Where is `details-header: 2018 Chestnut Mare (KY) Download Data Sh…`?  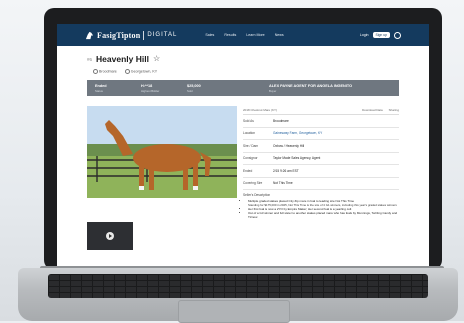 details-header: 2018 Chestnut Mare (KY) Download Data Sh… is located at coordinates (321, 111).